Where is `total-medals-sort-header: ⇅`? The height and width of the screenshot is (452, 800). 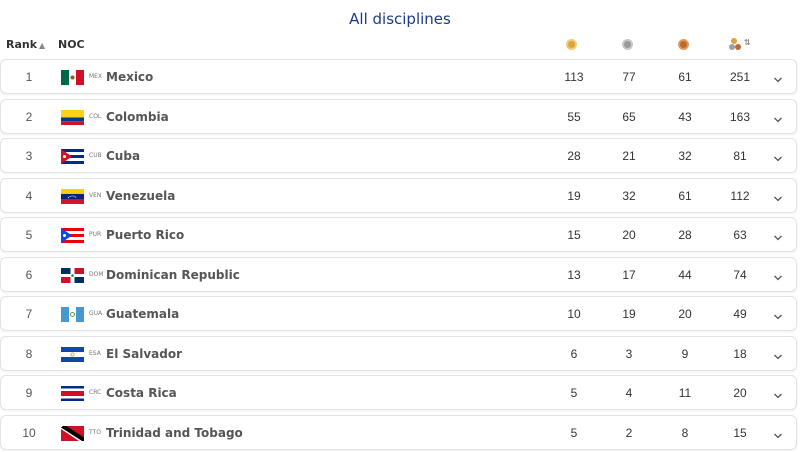
total-medals-sort-header: ⇅ is located at coordinates (741, 45).